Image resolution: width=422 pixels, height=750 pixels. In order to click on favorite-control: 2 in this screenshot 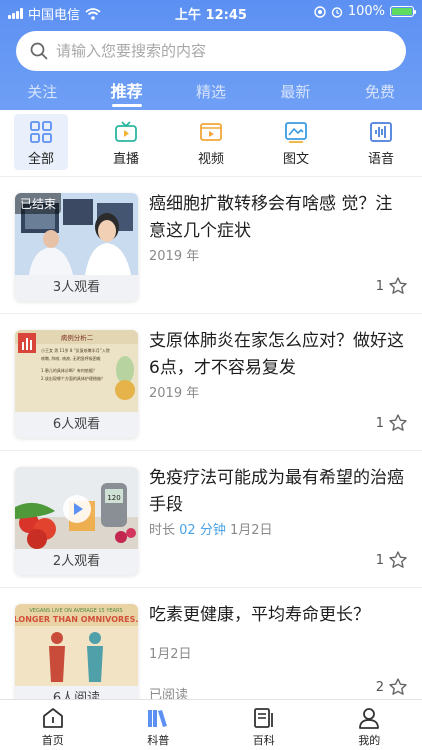, I will do `click(392, 687)`.